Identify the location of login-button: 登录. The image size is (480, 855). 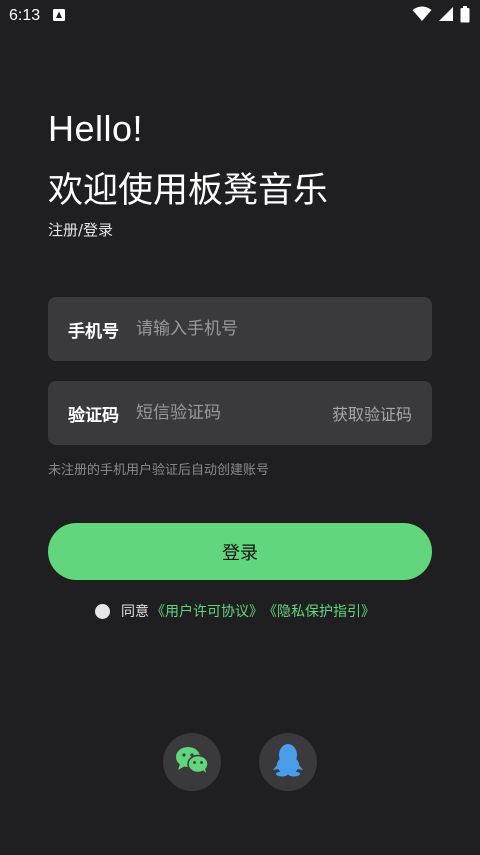
(240, 551).